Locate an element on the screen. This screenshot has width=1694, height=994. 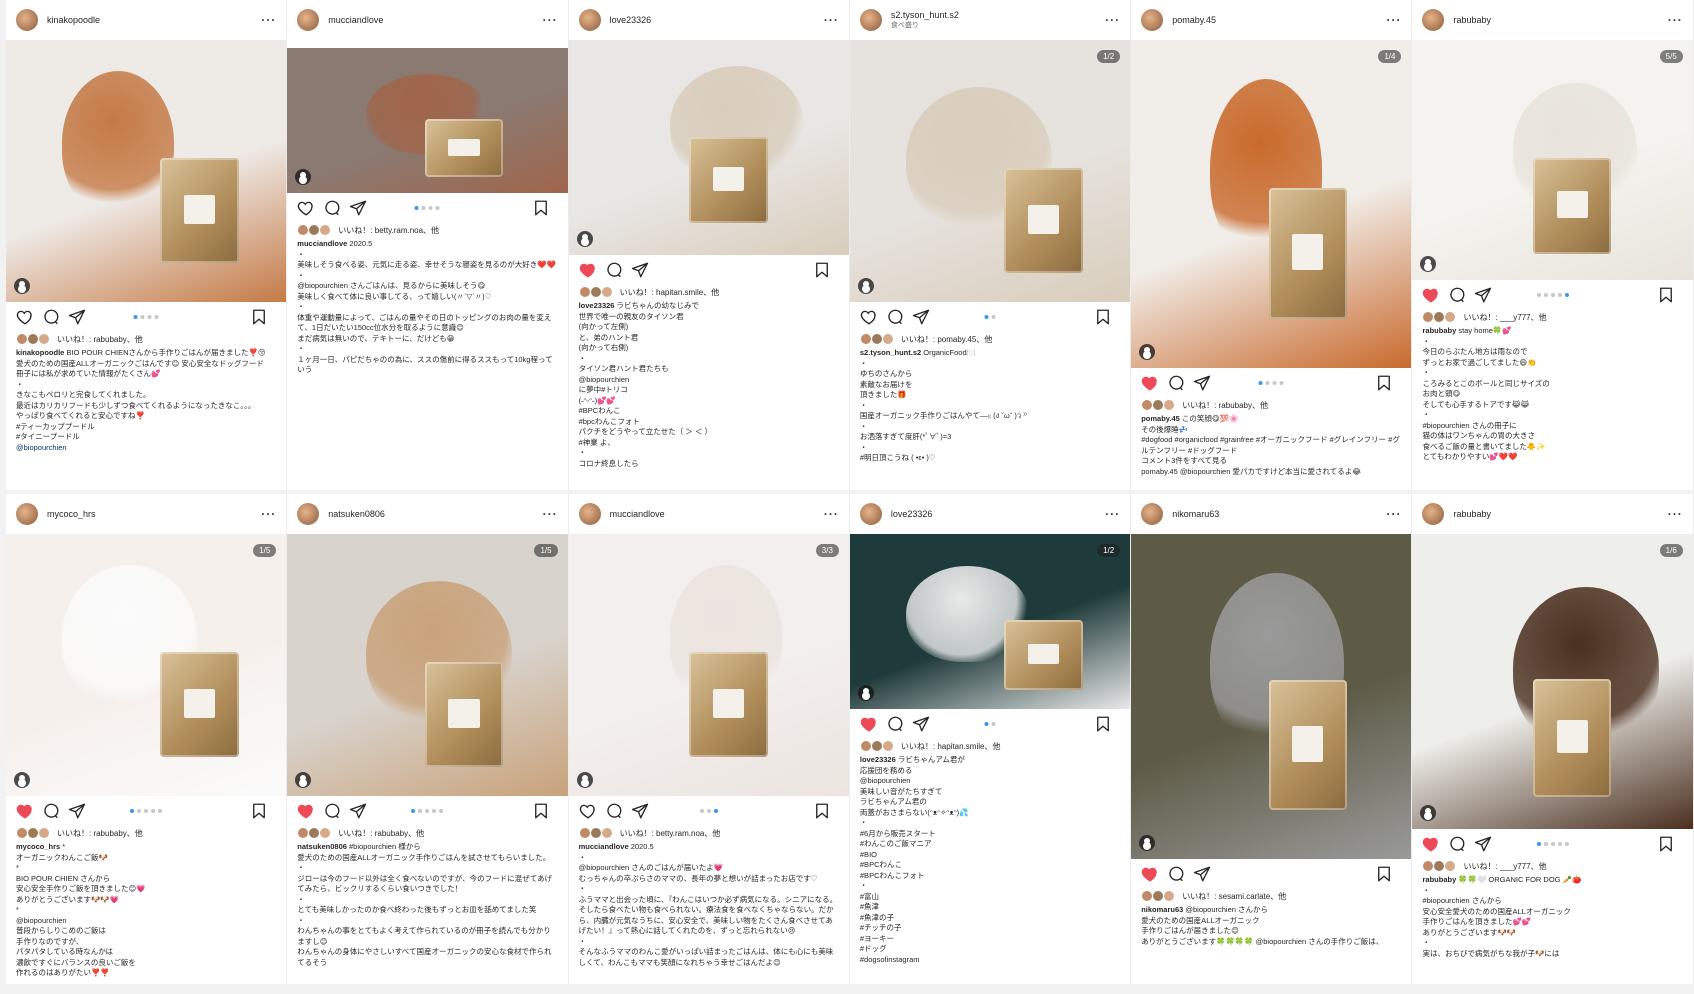
post-photo: 1/5 is located at coordinates (427, 665).